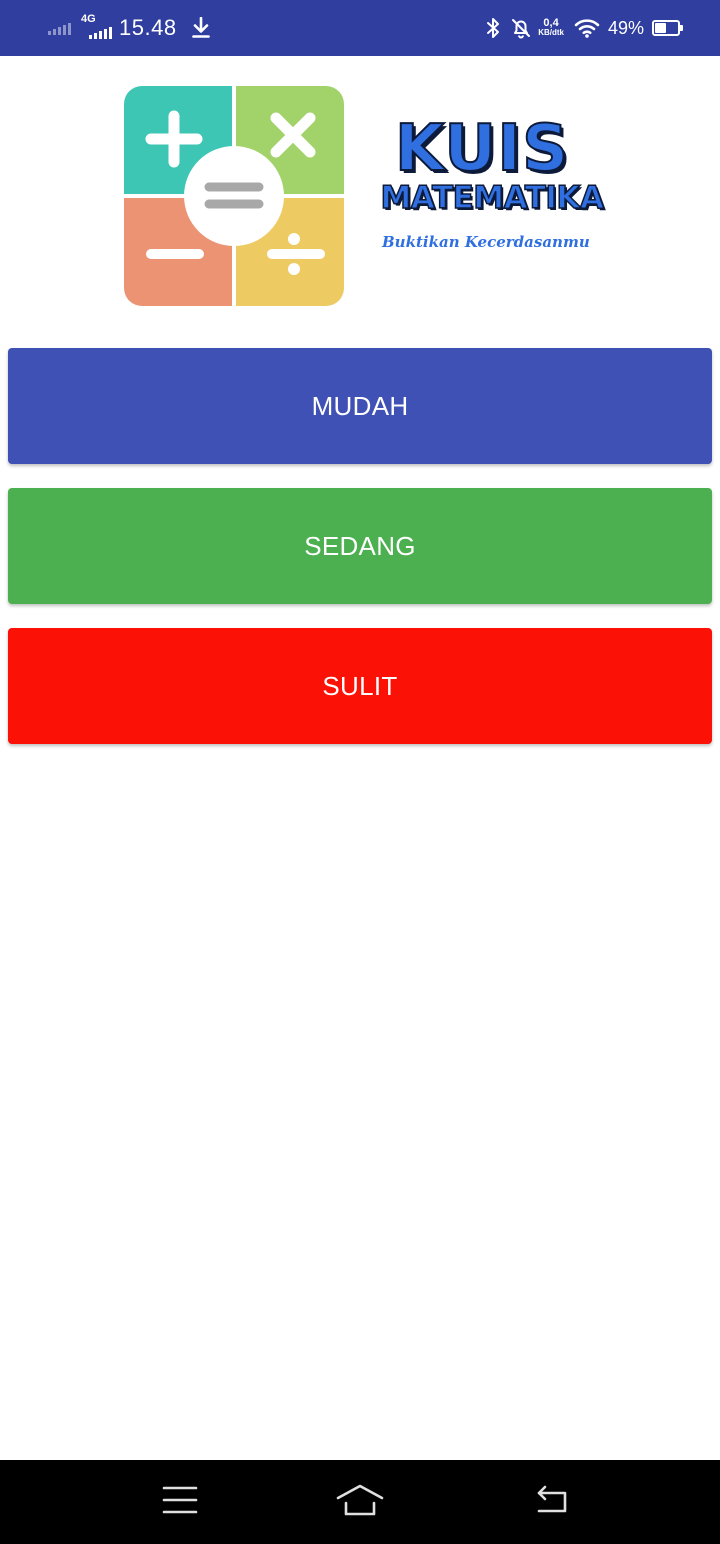 The image size is (720, 1544). I want to click on battery-icon, so click(667, 28).